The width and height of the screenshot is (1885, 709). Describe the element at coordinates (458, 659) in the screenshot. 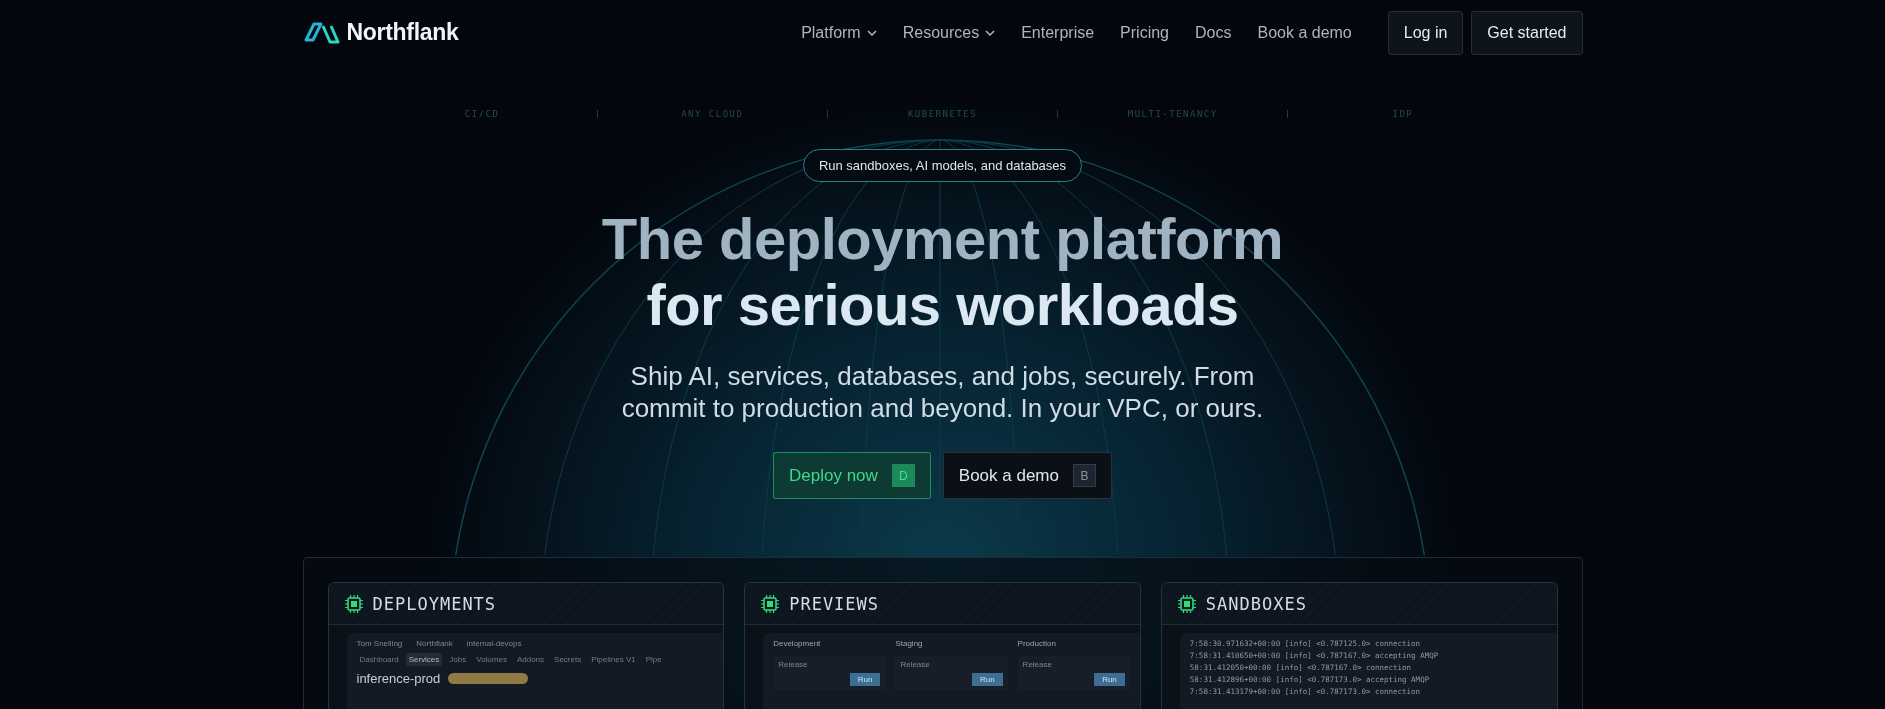

I see `dashboard-tab: Jobs` at that location.